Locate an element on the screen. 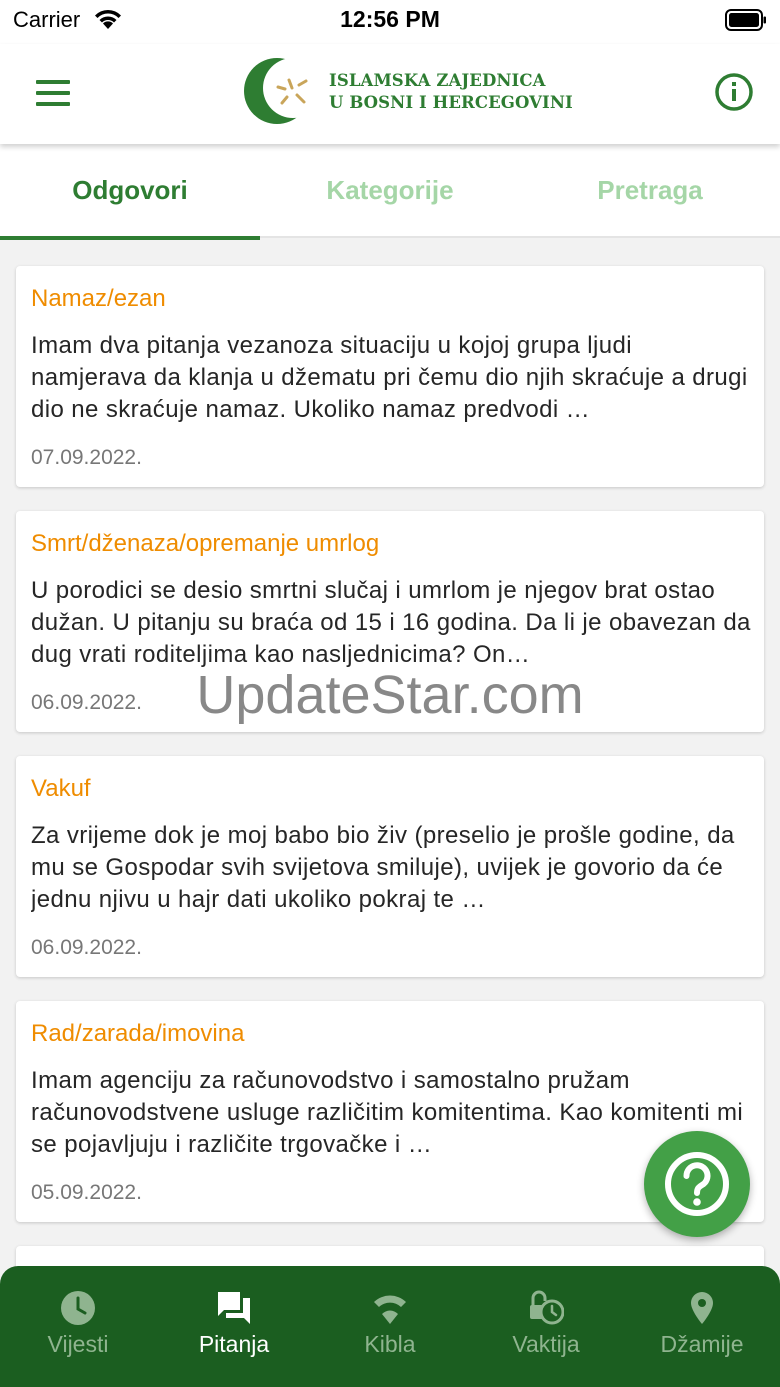  timer-lock-icon is located at coordinates (547, 1307).